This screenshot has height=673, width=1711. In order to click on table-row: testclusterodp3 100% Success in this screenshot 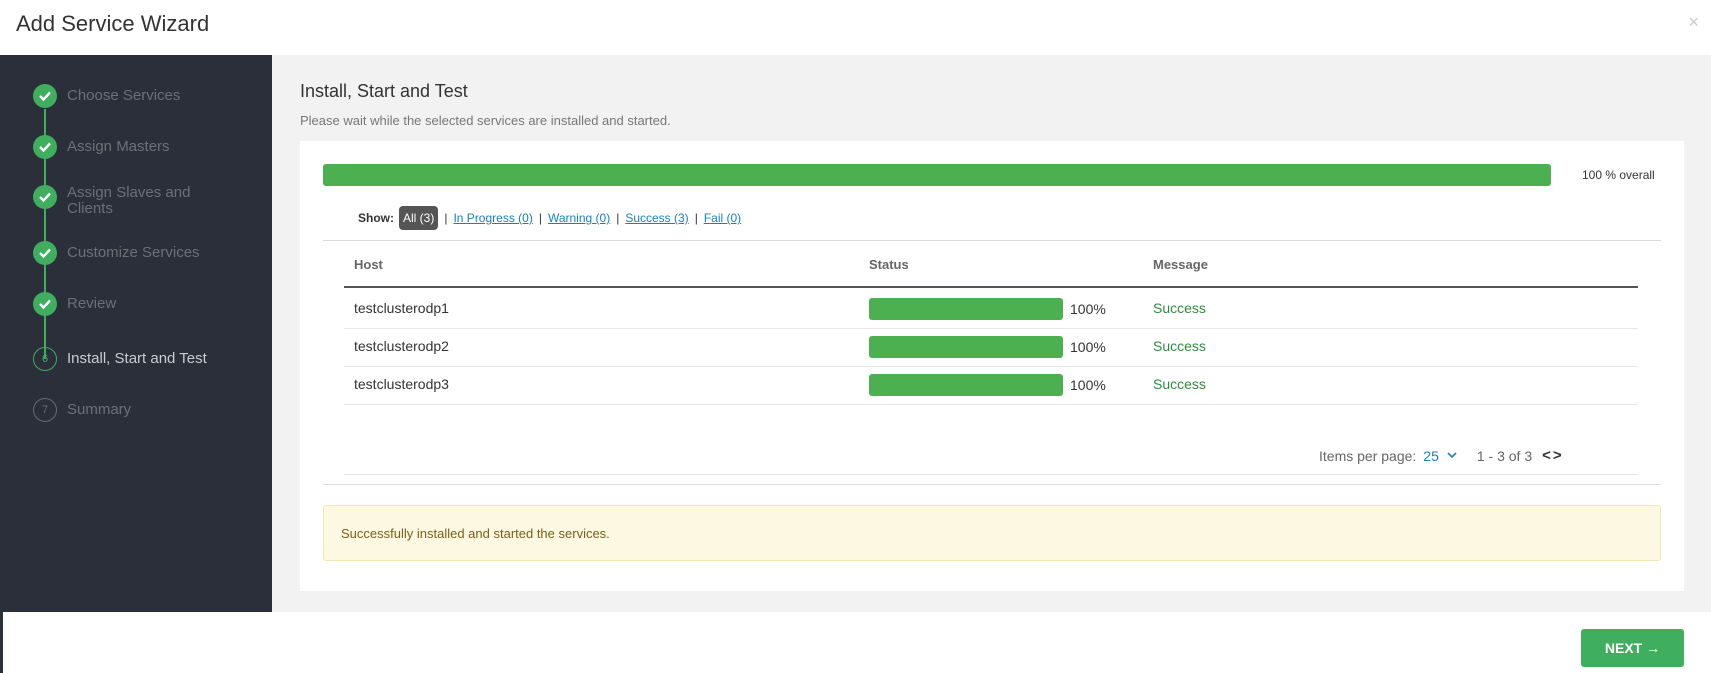, I will do `click(991, 384)`.